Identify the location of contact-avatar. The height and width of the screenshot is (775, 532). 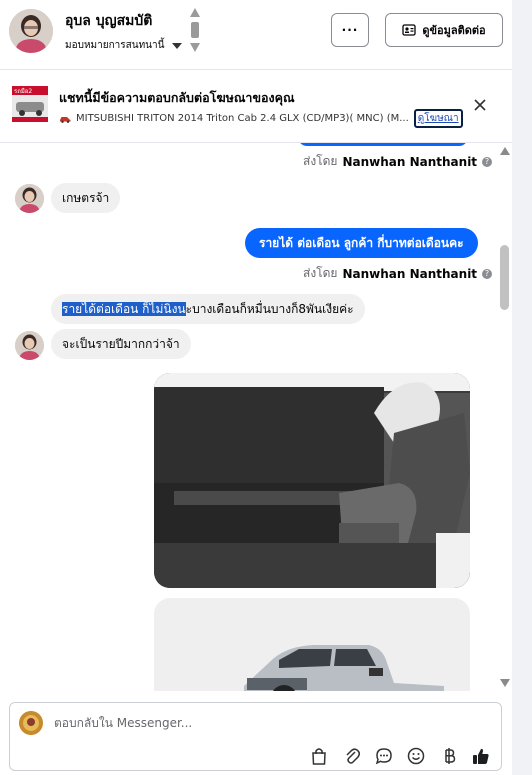
(31, 31).